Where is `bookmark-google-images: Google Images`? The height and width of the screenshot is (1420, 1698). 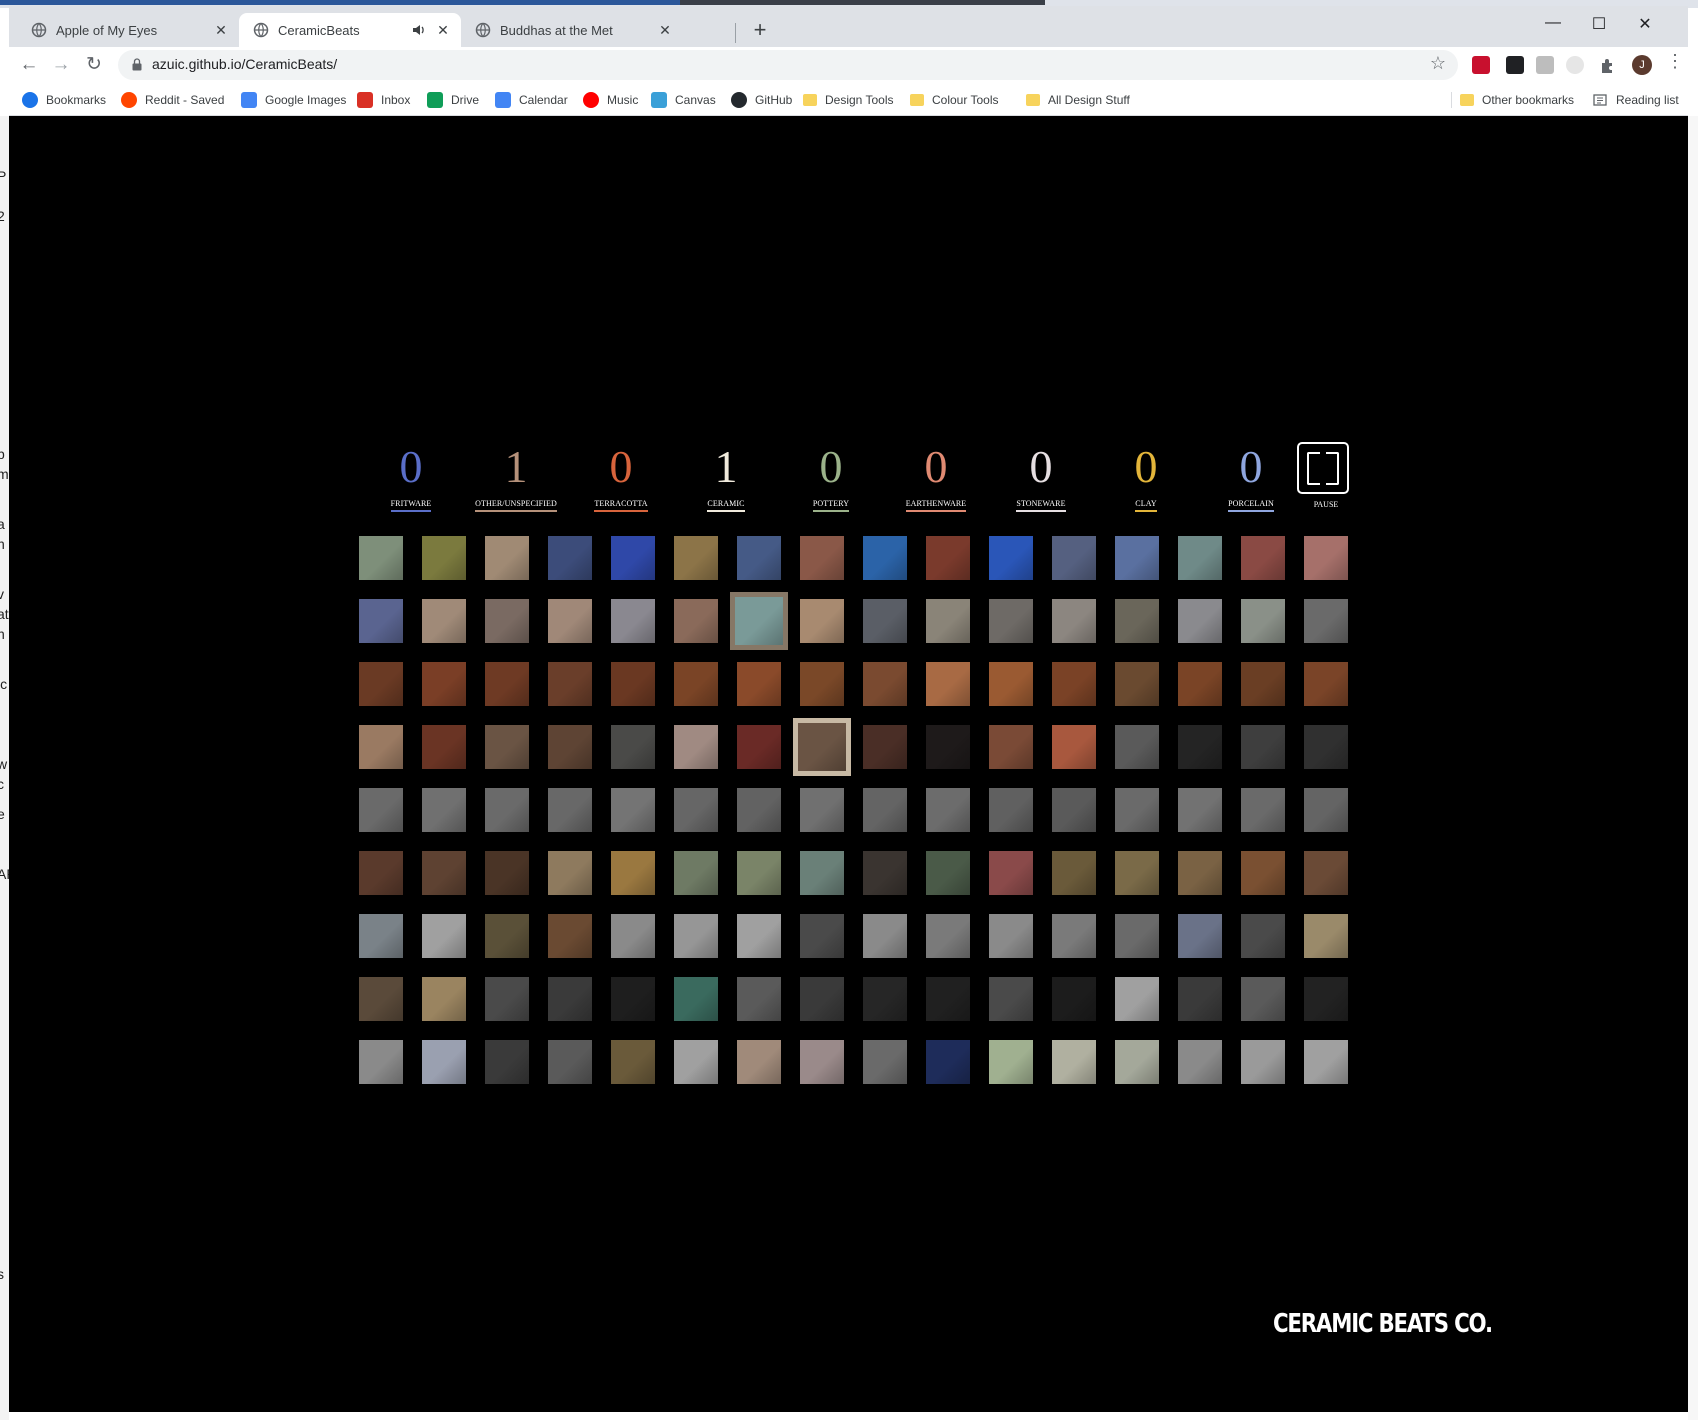
bookmark-google-images: Google Images is located at coordinates (293, 100).